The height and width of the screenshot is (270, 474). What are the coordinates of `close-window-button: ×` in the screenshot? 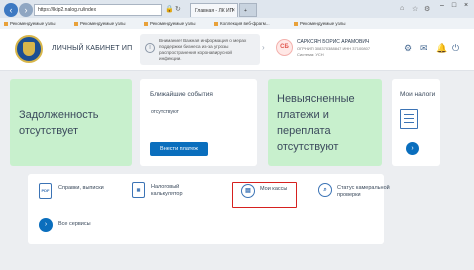 It's located at (466, 5).